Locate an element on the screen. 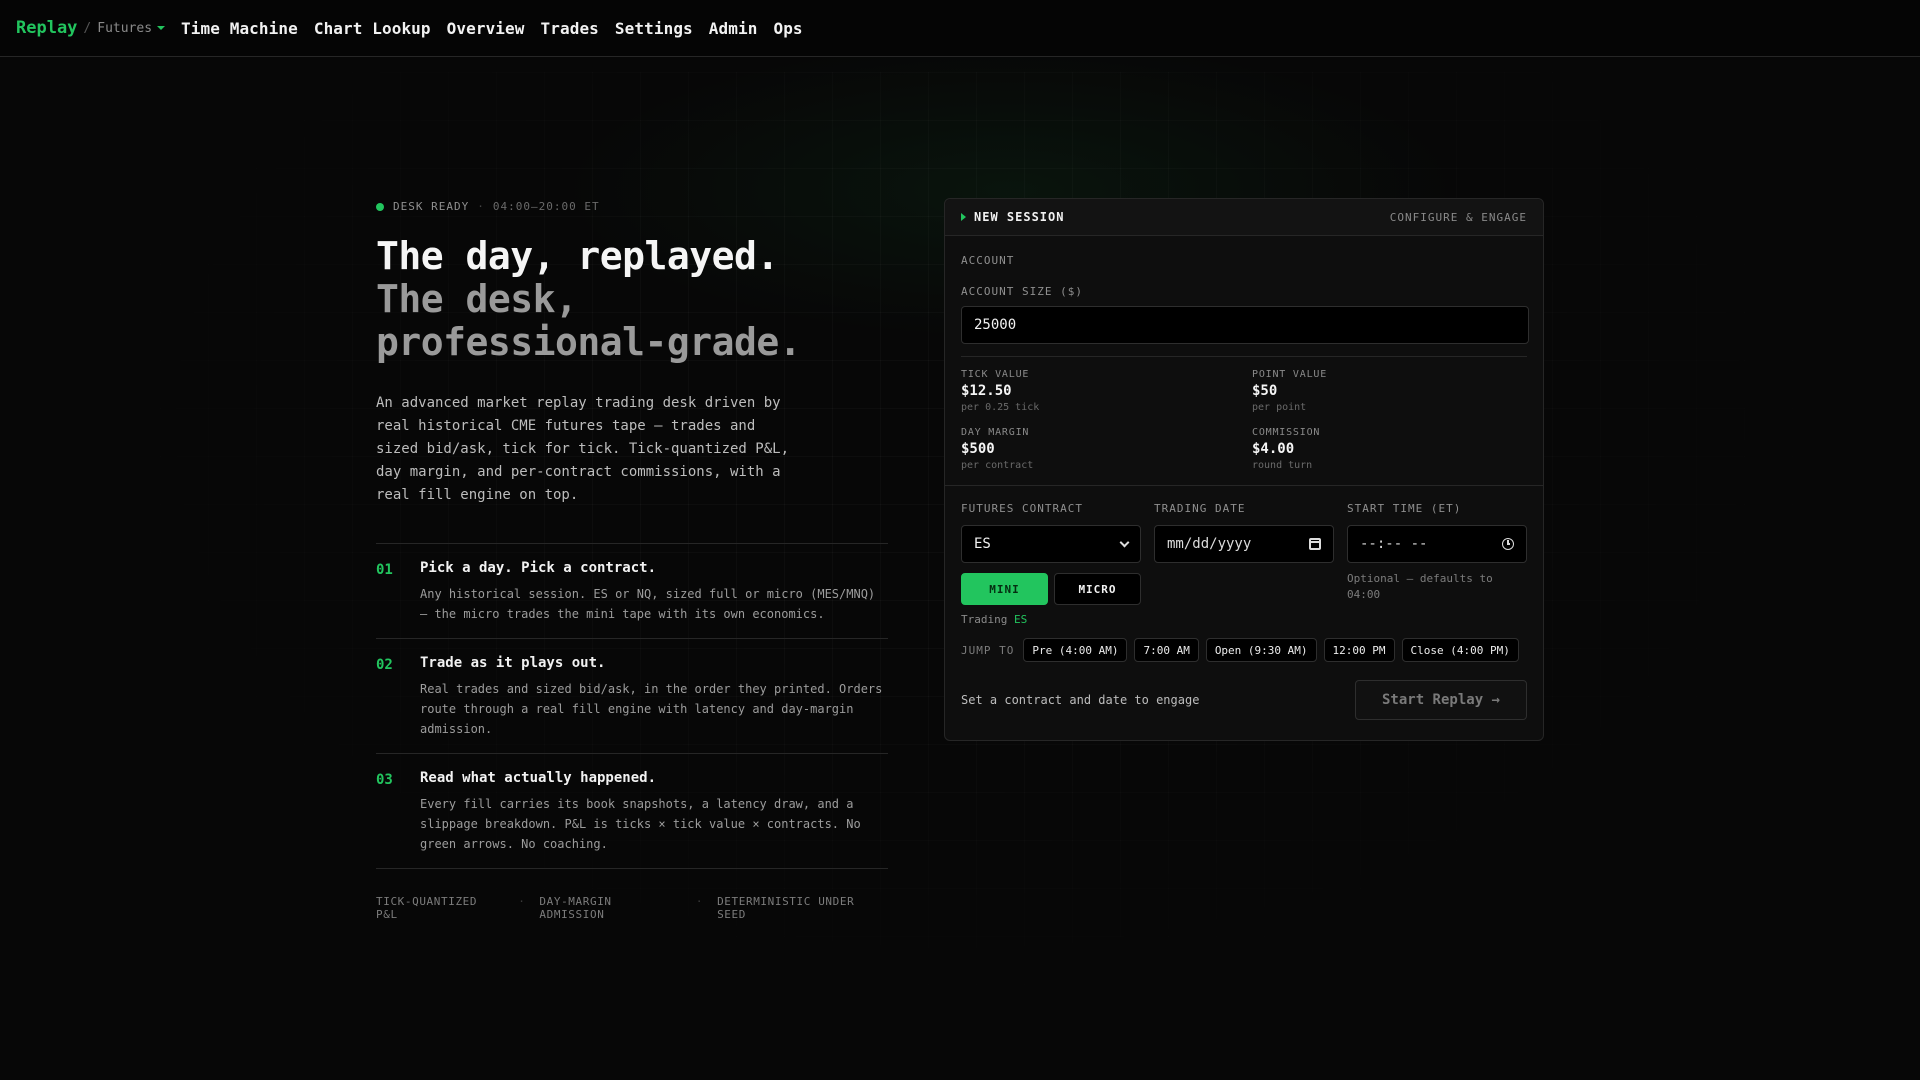 This screenshot has width=1920, height=1080. time-placeholder: --:-- -- is located at coordinates (1394, 544).